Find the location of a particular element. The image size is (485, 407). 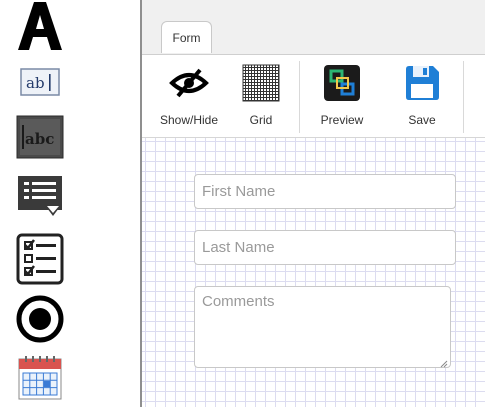

comments-field is located at coordinates (322, 327).